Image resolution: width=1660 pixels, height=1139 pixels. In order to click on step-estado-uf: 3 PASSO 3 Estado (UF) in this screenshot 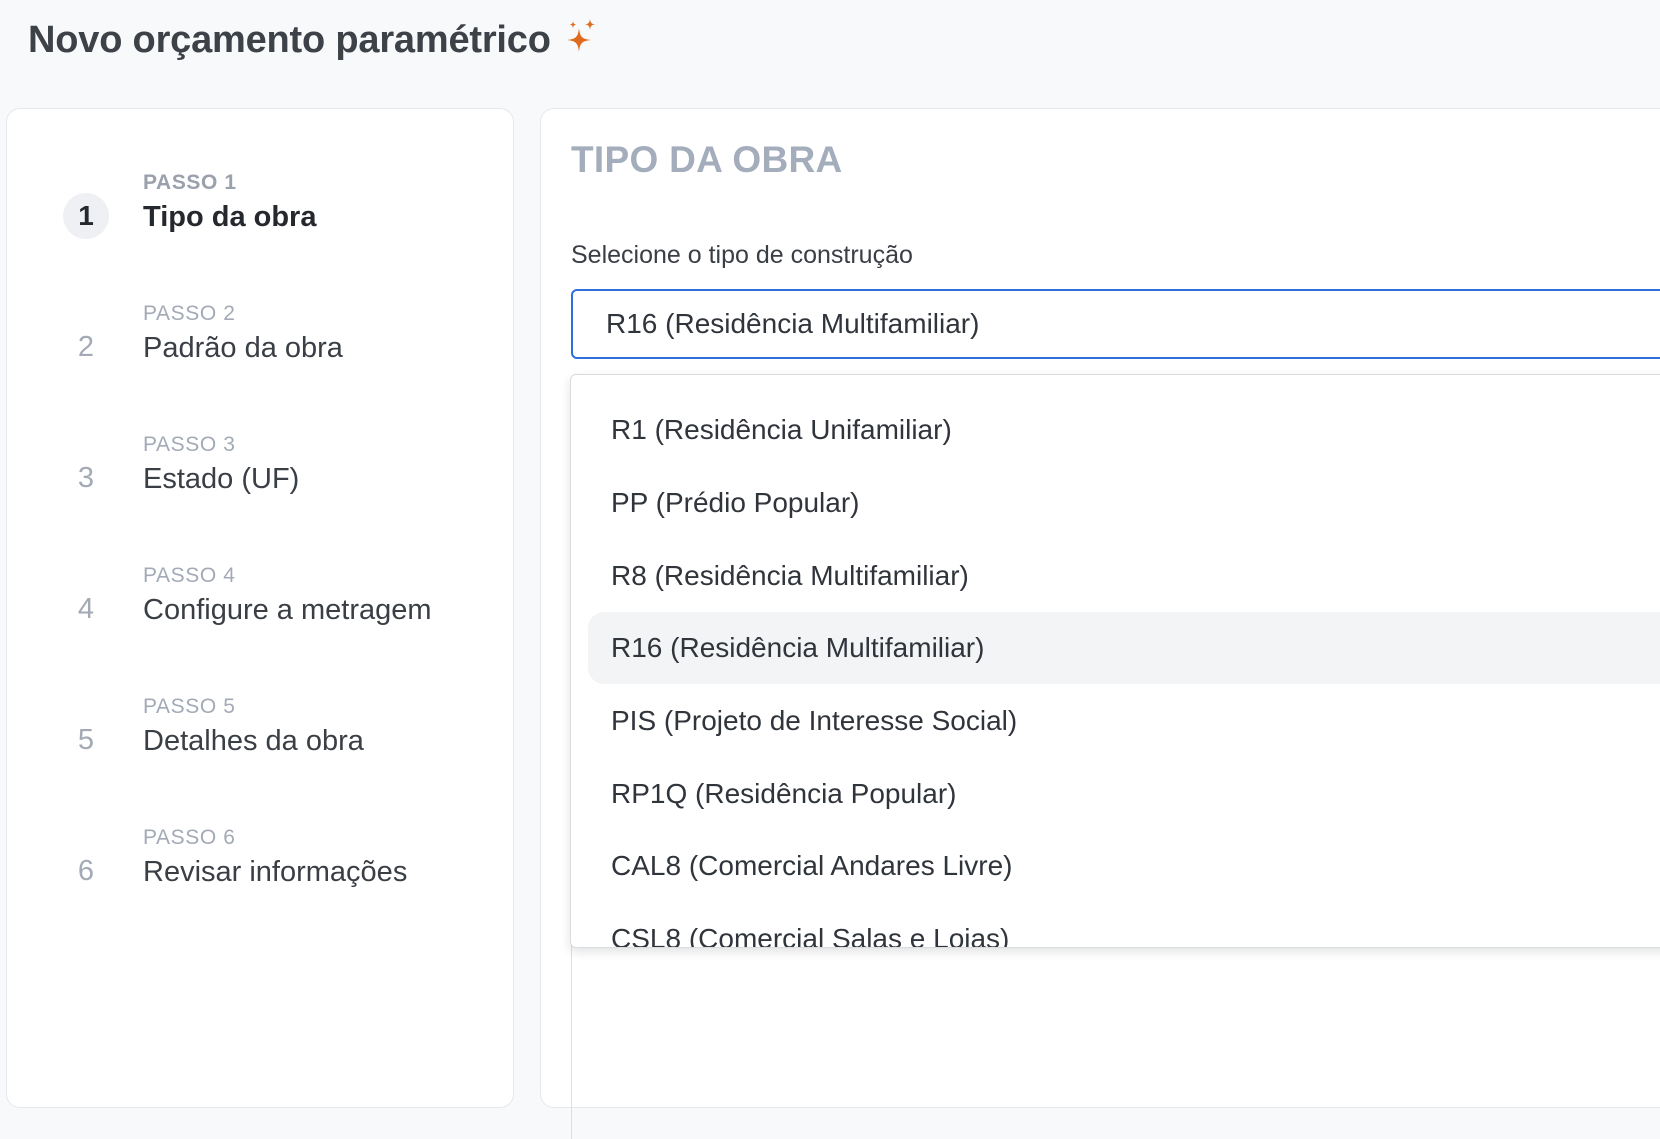, I will do `click(278, 478)`.